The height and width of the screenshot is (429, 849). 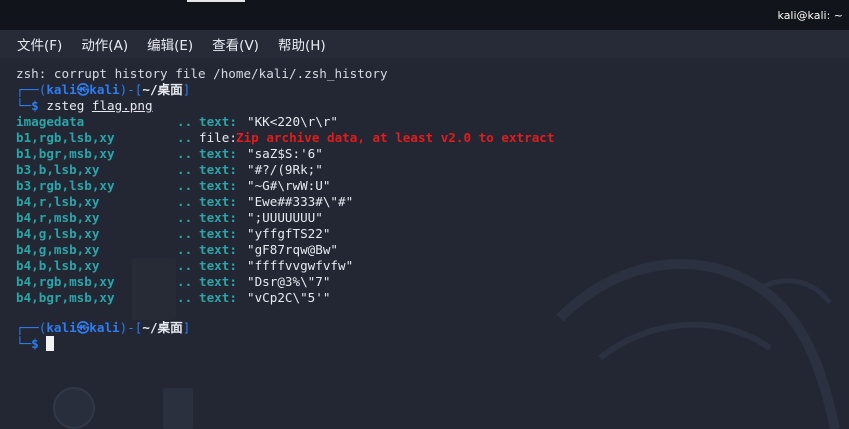 I want to click on result-row: b4,bgr,msb,xy.. text: "vCp2C\"5'", so click(x=426, y=298).